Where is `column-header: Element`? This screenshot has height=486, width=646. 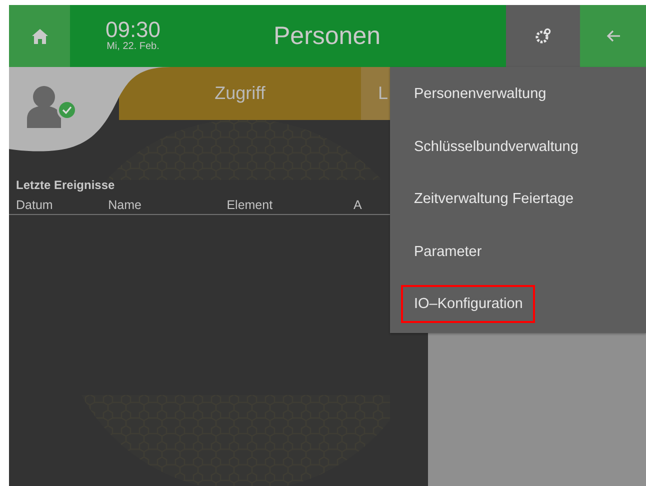 column-header: Element is located at coordinates (250, 205).